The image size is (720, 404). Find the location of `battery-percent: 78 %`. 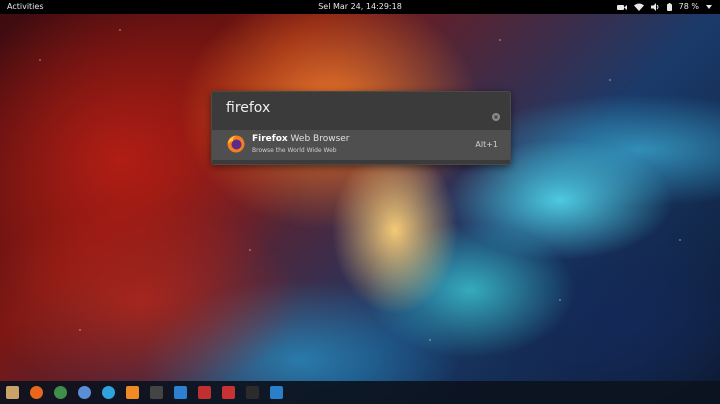

battery-percent: 78 % is located at coordinates (688, 6).